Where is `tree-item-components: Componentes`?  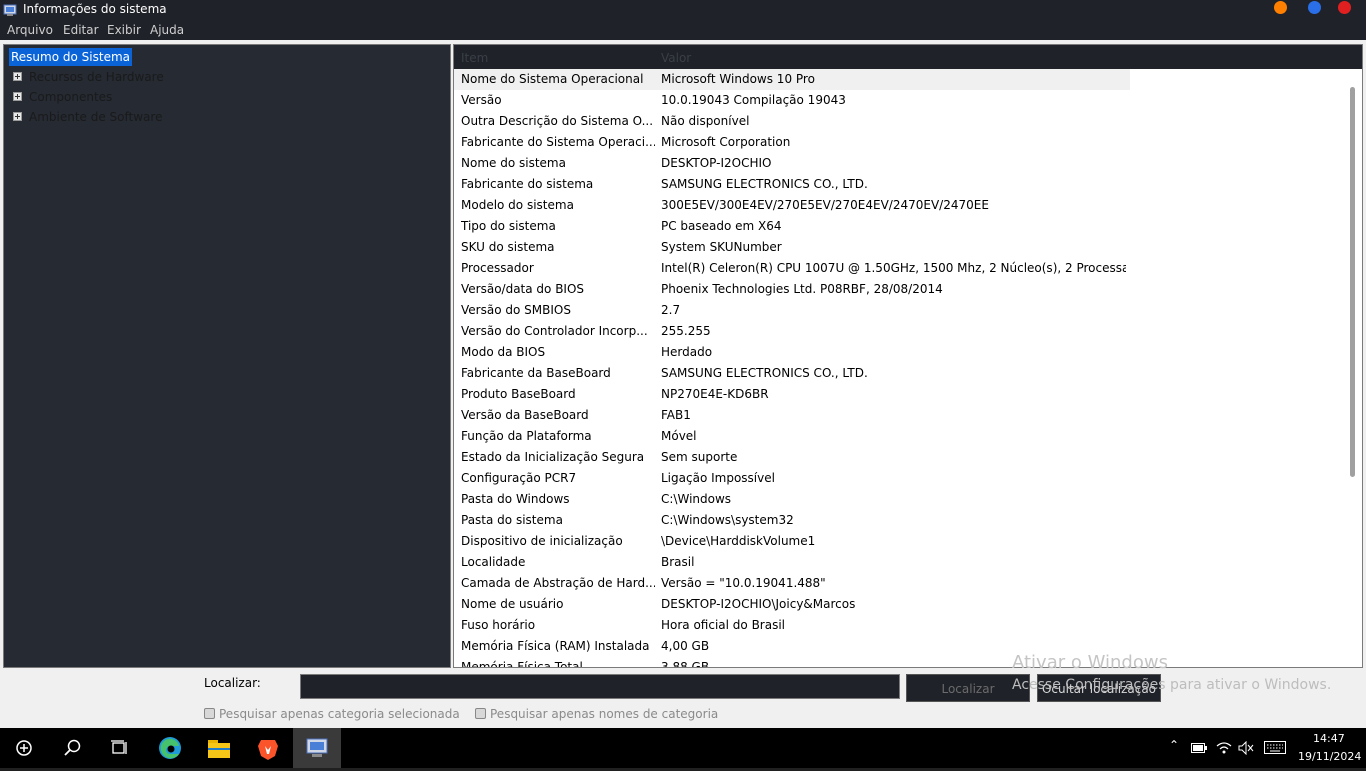 tree-item-components: Componentes is located at coordinates (70, 97).